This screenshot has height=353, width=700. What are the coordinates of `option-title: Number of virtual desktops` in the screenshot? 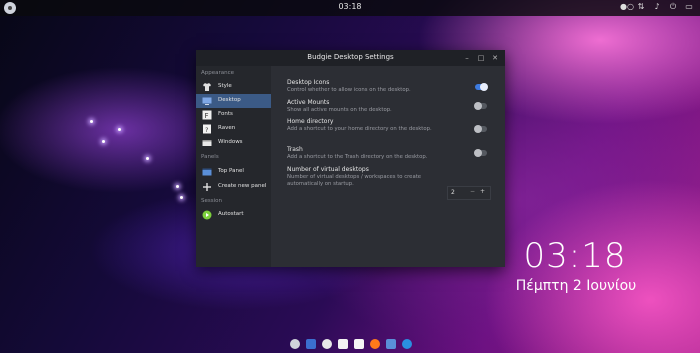 It's located at (328, 169).